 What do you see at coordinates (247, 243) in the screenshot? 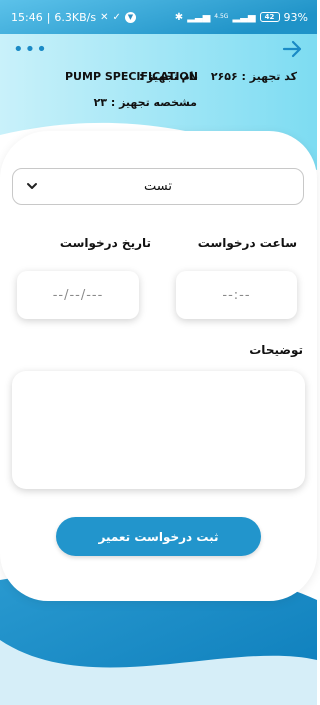
I see `request-time-label: ساعت درخواست` at bounding box center [247, 243].